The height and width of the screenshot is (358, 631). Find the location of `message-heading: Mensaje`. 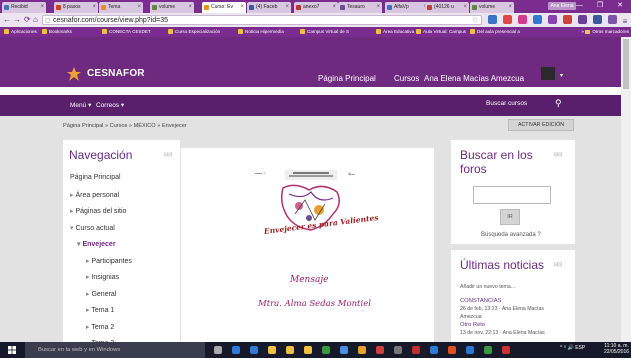

message-heading: Mensaje is located at coordinates (309, 280).